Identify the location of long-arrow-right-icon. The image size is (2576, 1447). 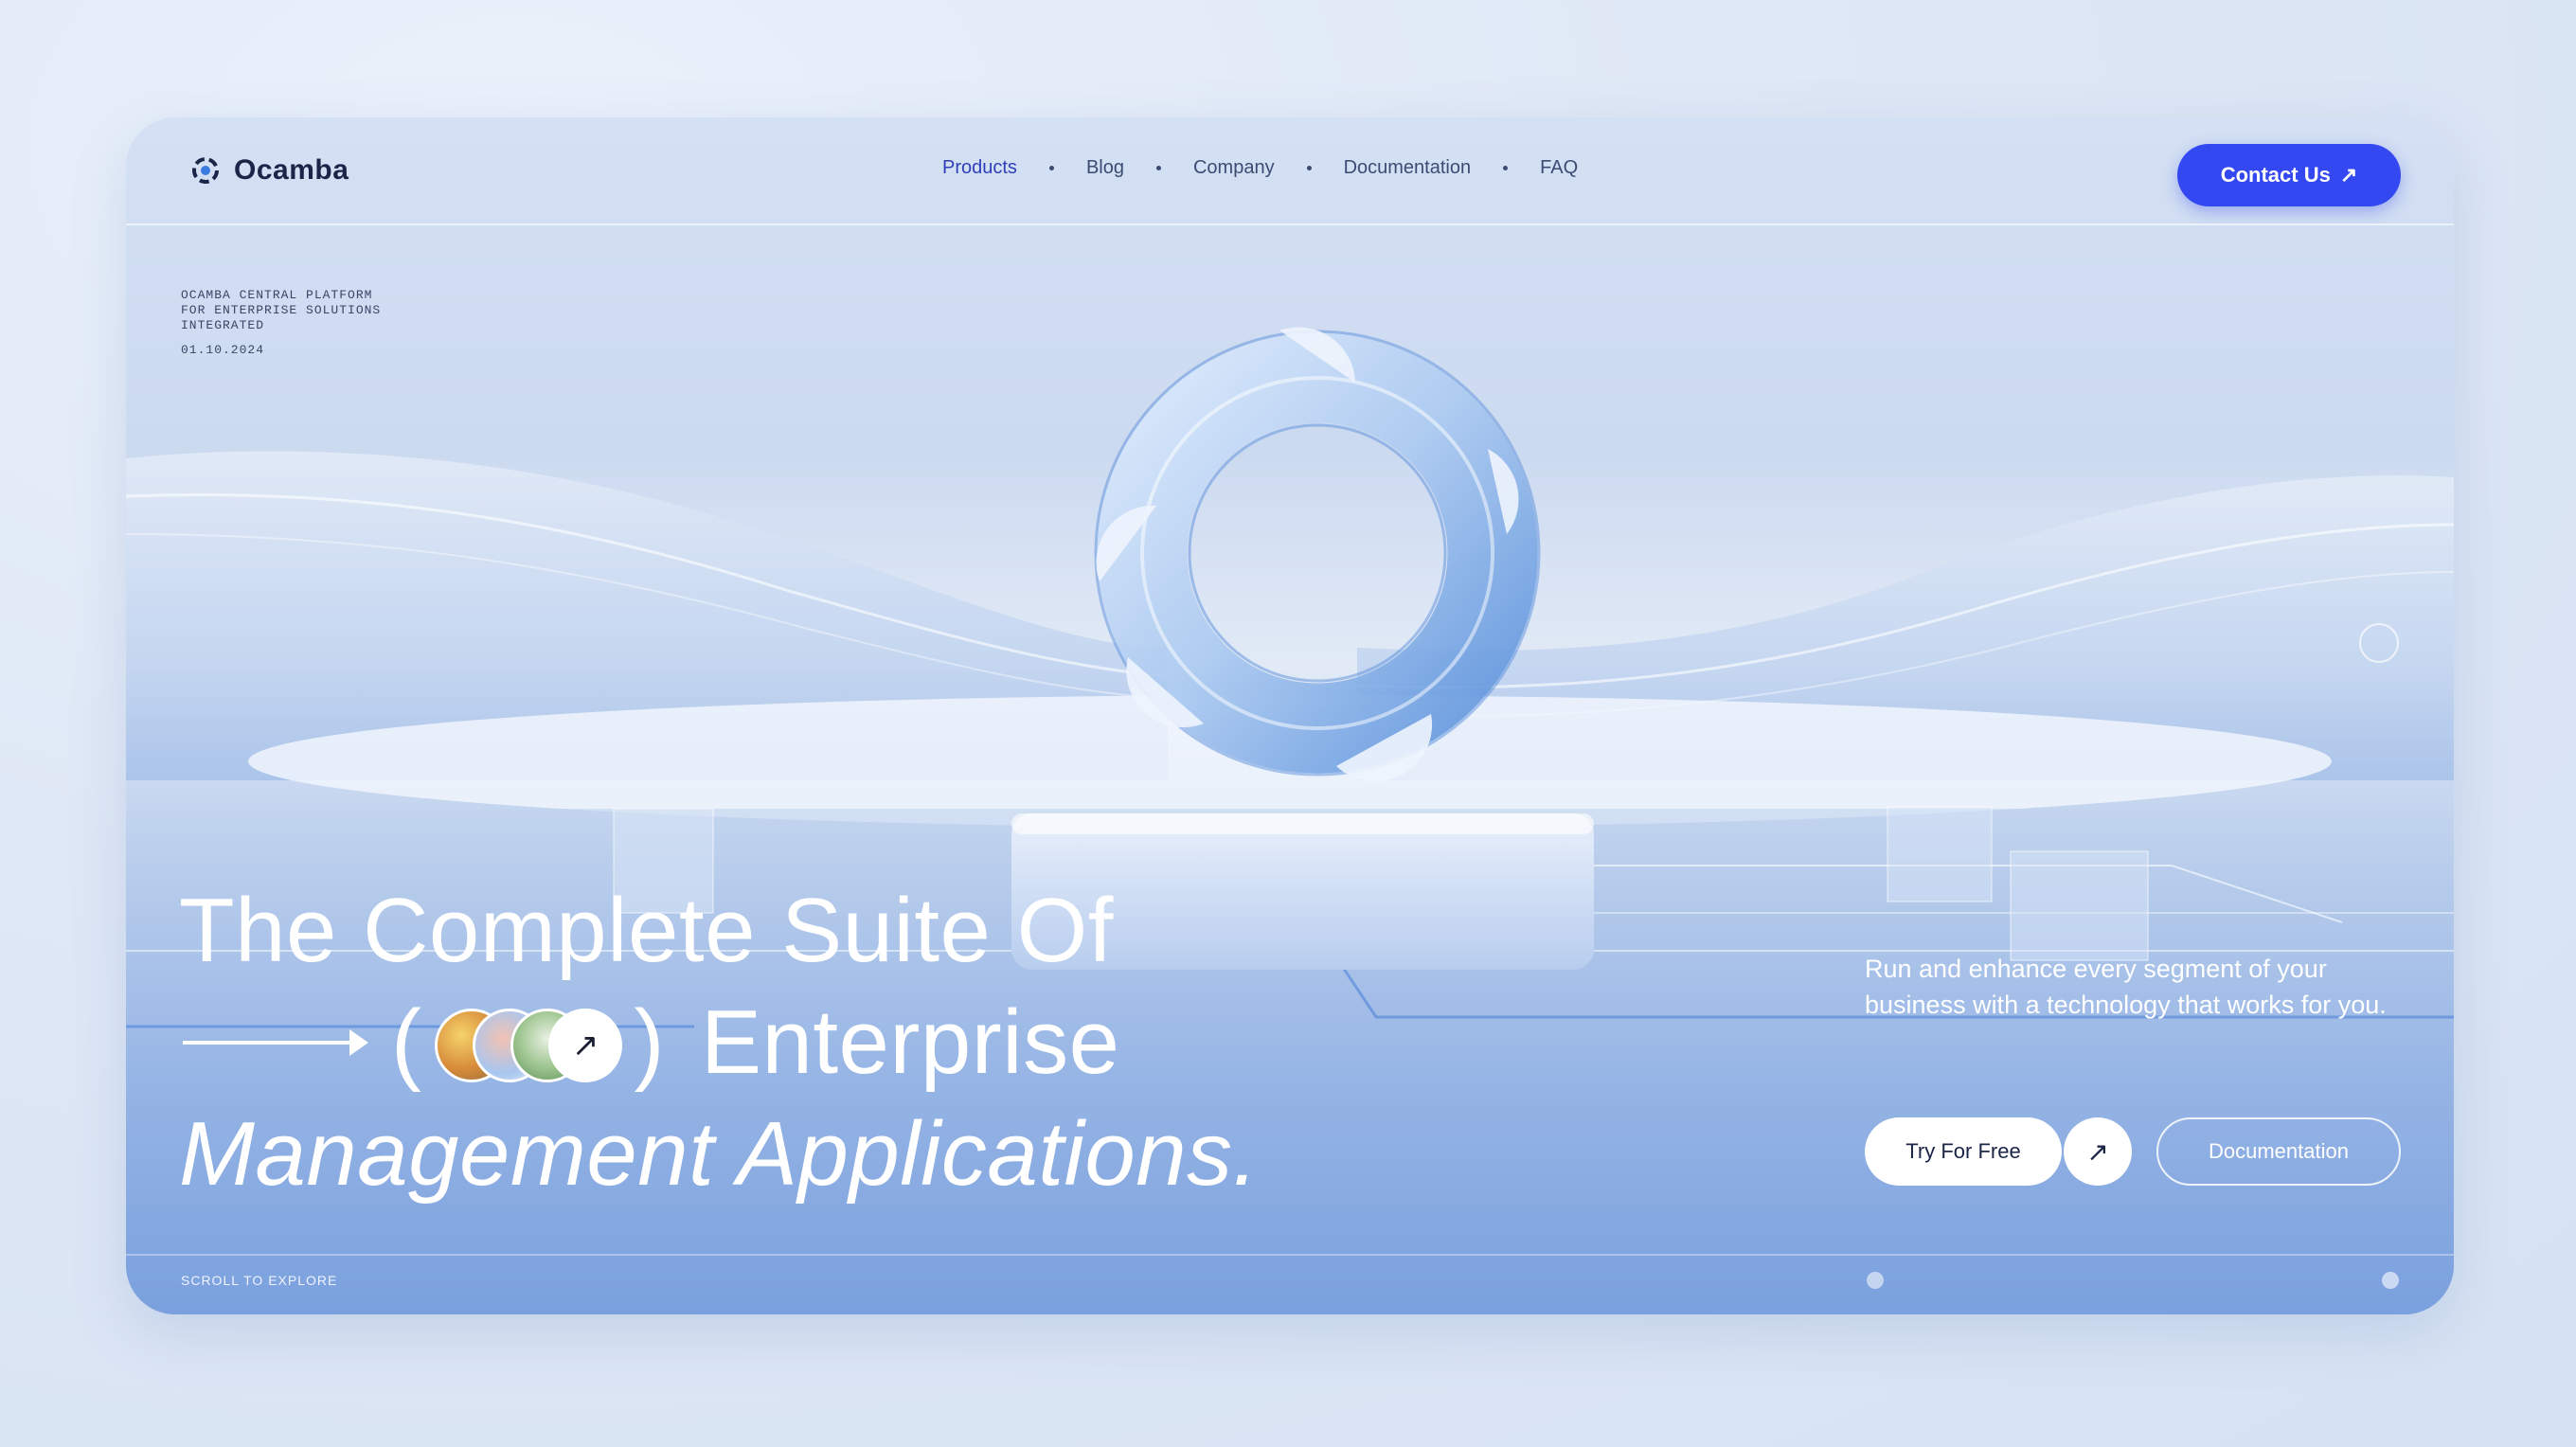
(275, 1042).